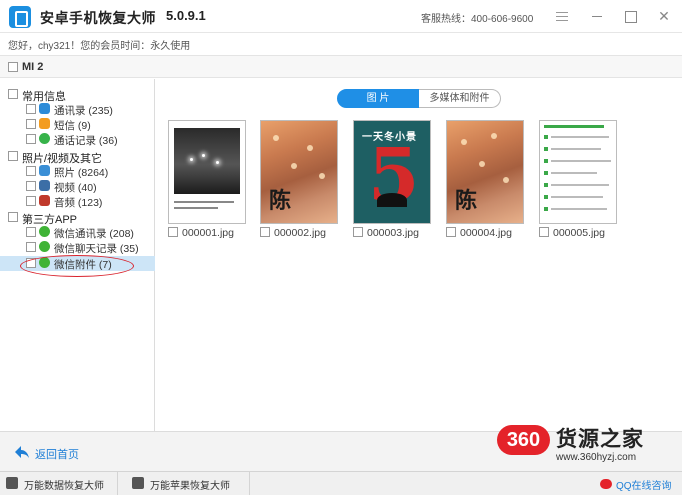 This screenshot has width=682, height=495. I want to click on hotline-text: 客服热线：400-606-9600, so click(477, 19).